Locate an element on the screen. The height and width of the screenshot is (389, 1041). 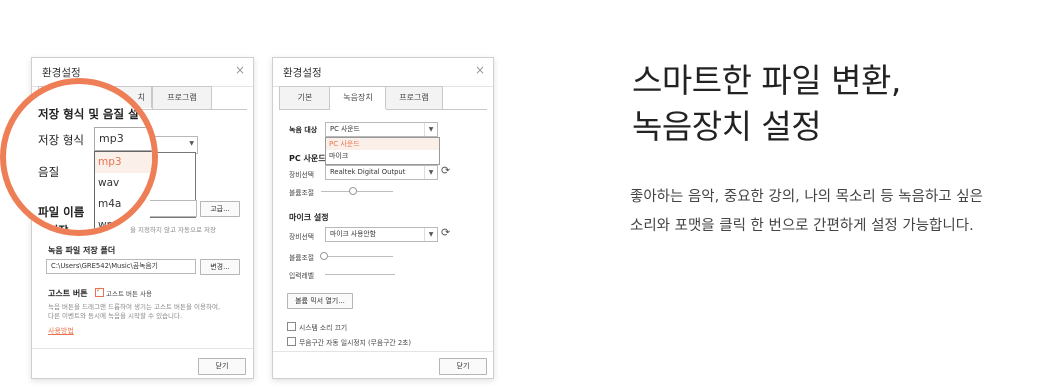
target-label: 녹음 대상 is located at coordinates (303, 130).